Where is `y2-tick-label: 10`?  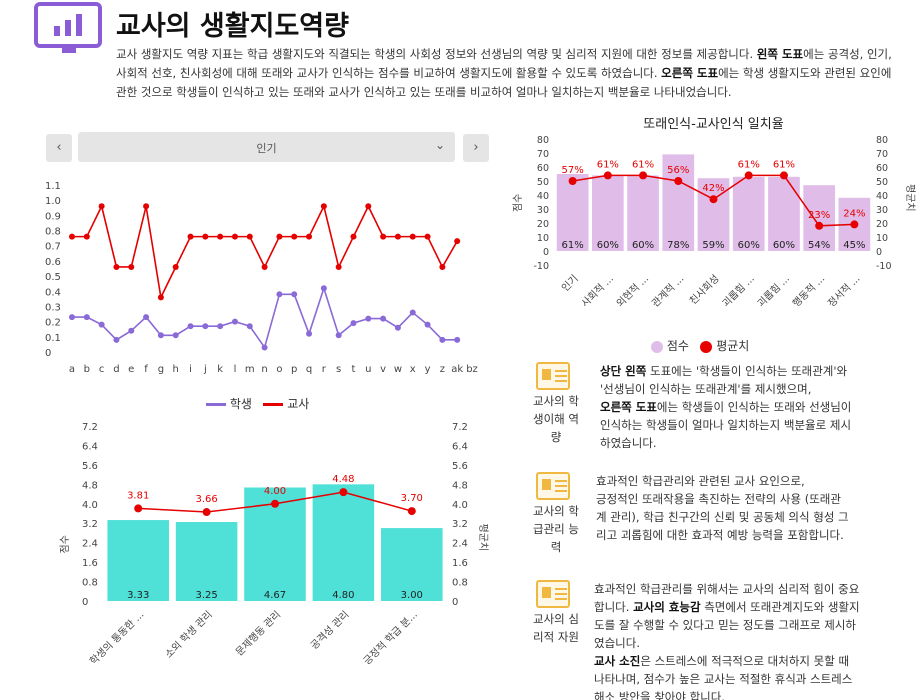 y2-tick-label: 10 is located at coordinates (882, 238).